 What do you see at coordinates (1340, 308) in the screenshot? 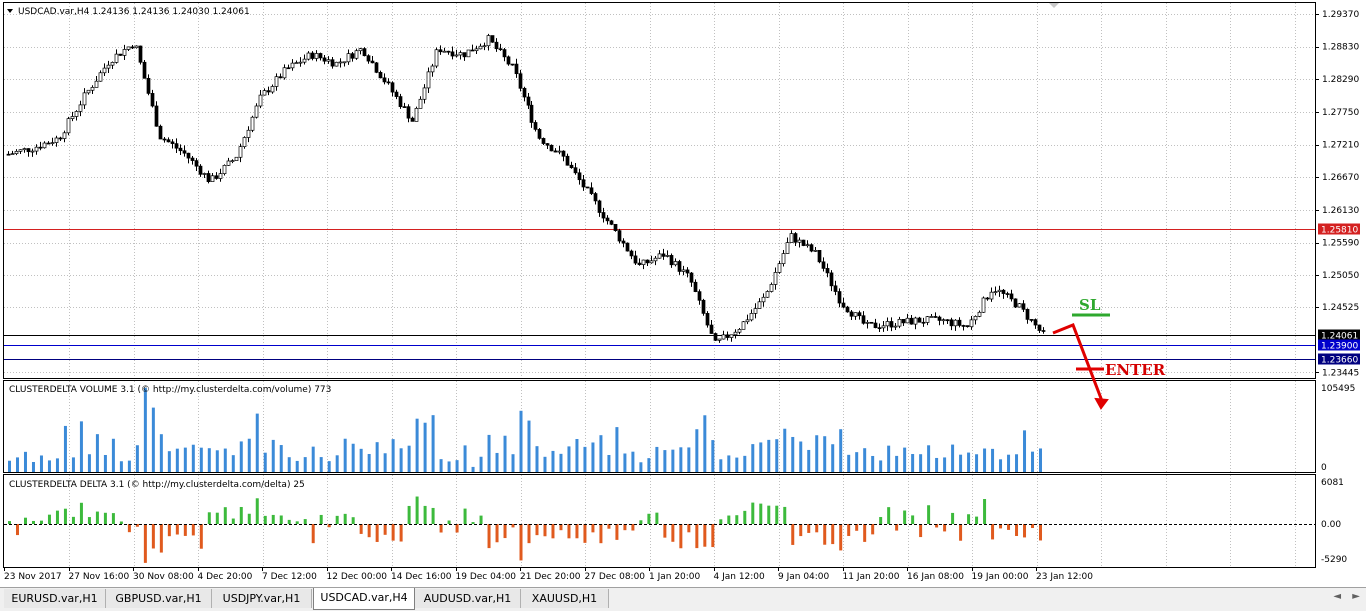
I see `price-tick-label: 1.24525` at bounding box center [1340, 308].